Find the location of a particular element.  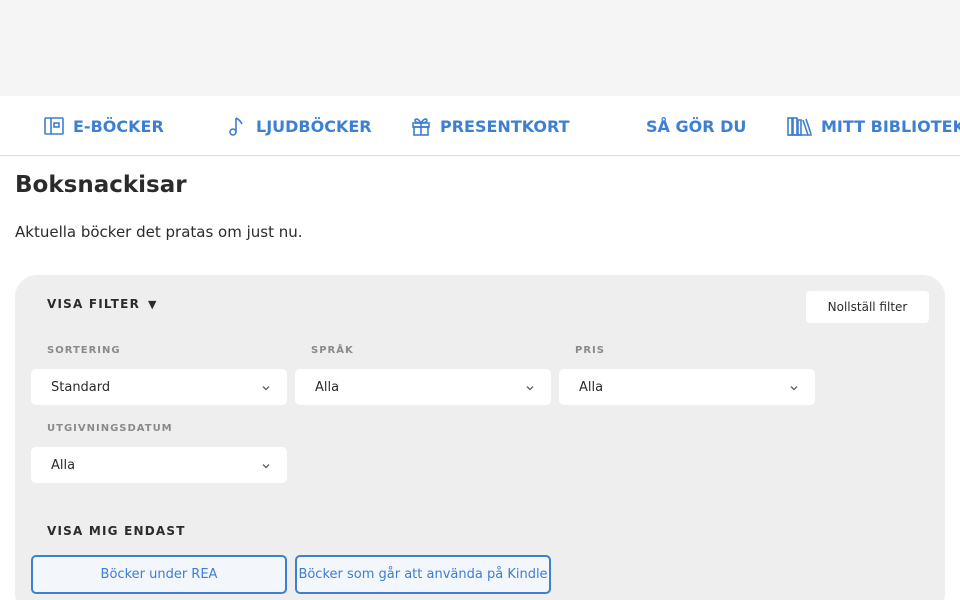

price-value: Alla is located at coordinates (591, 387).